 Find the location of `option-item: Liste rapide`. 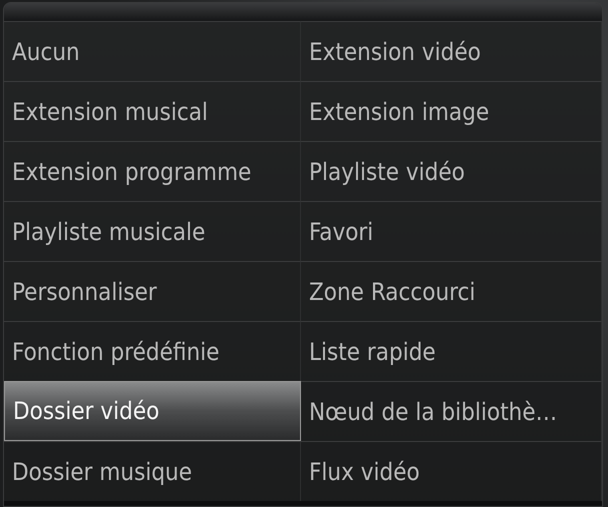

option-item: Liste rapide is located at coordinates (451, 351).